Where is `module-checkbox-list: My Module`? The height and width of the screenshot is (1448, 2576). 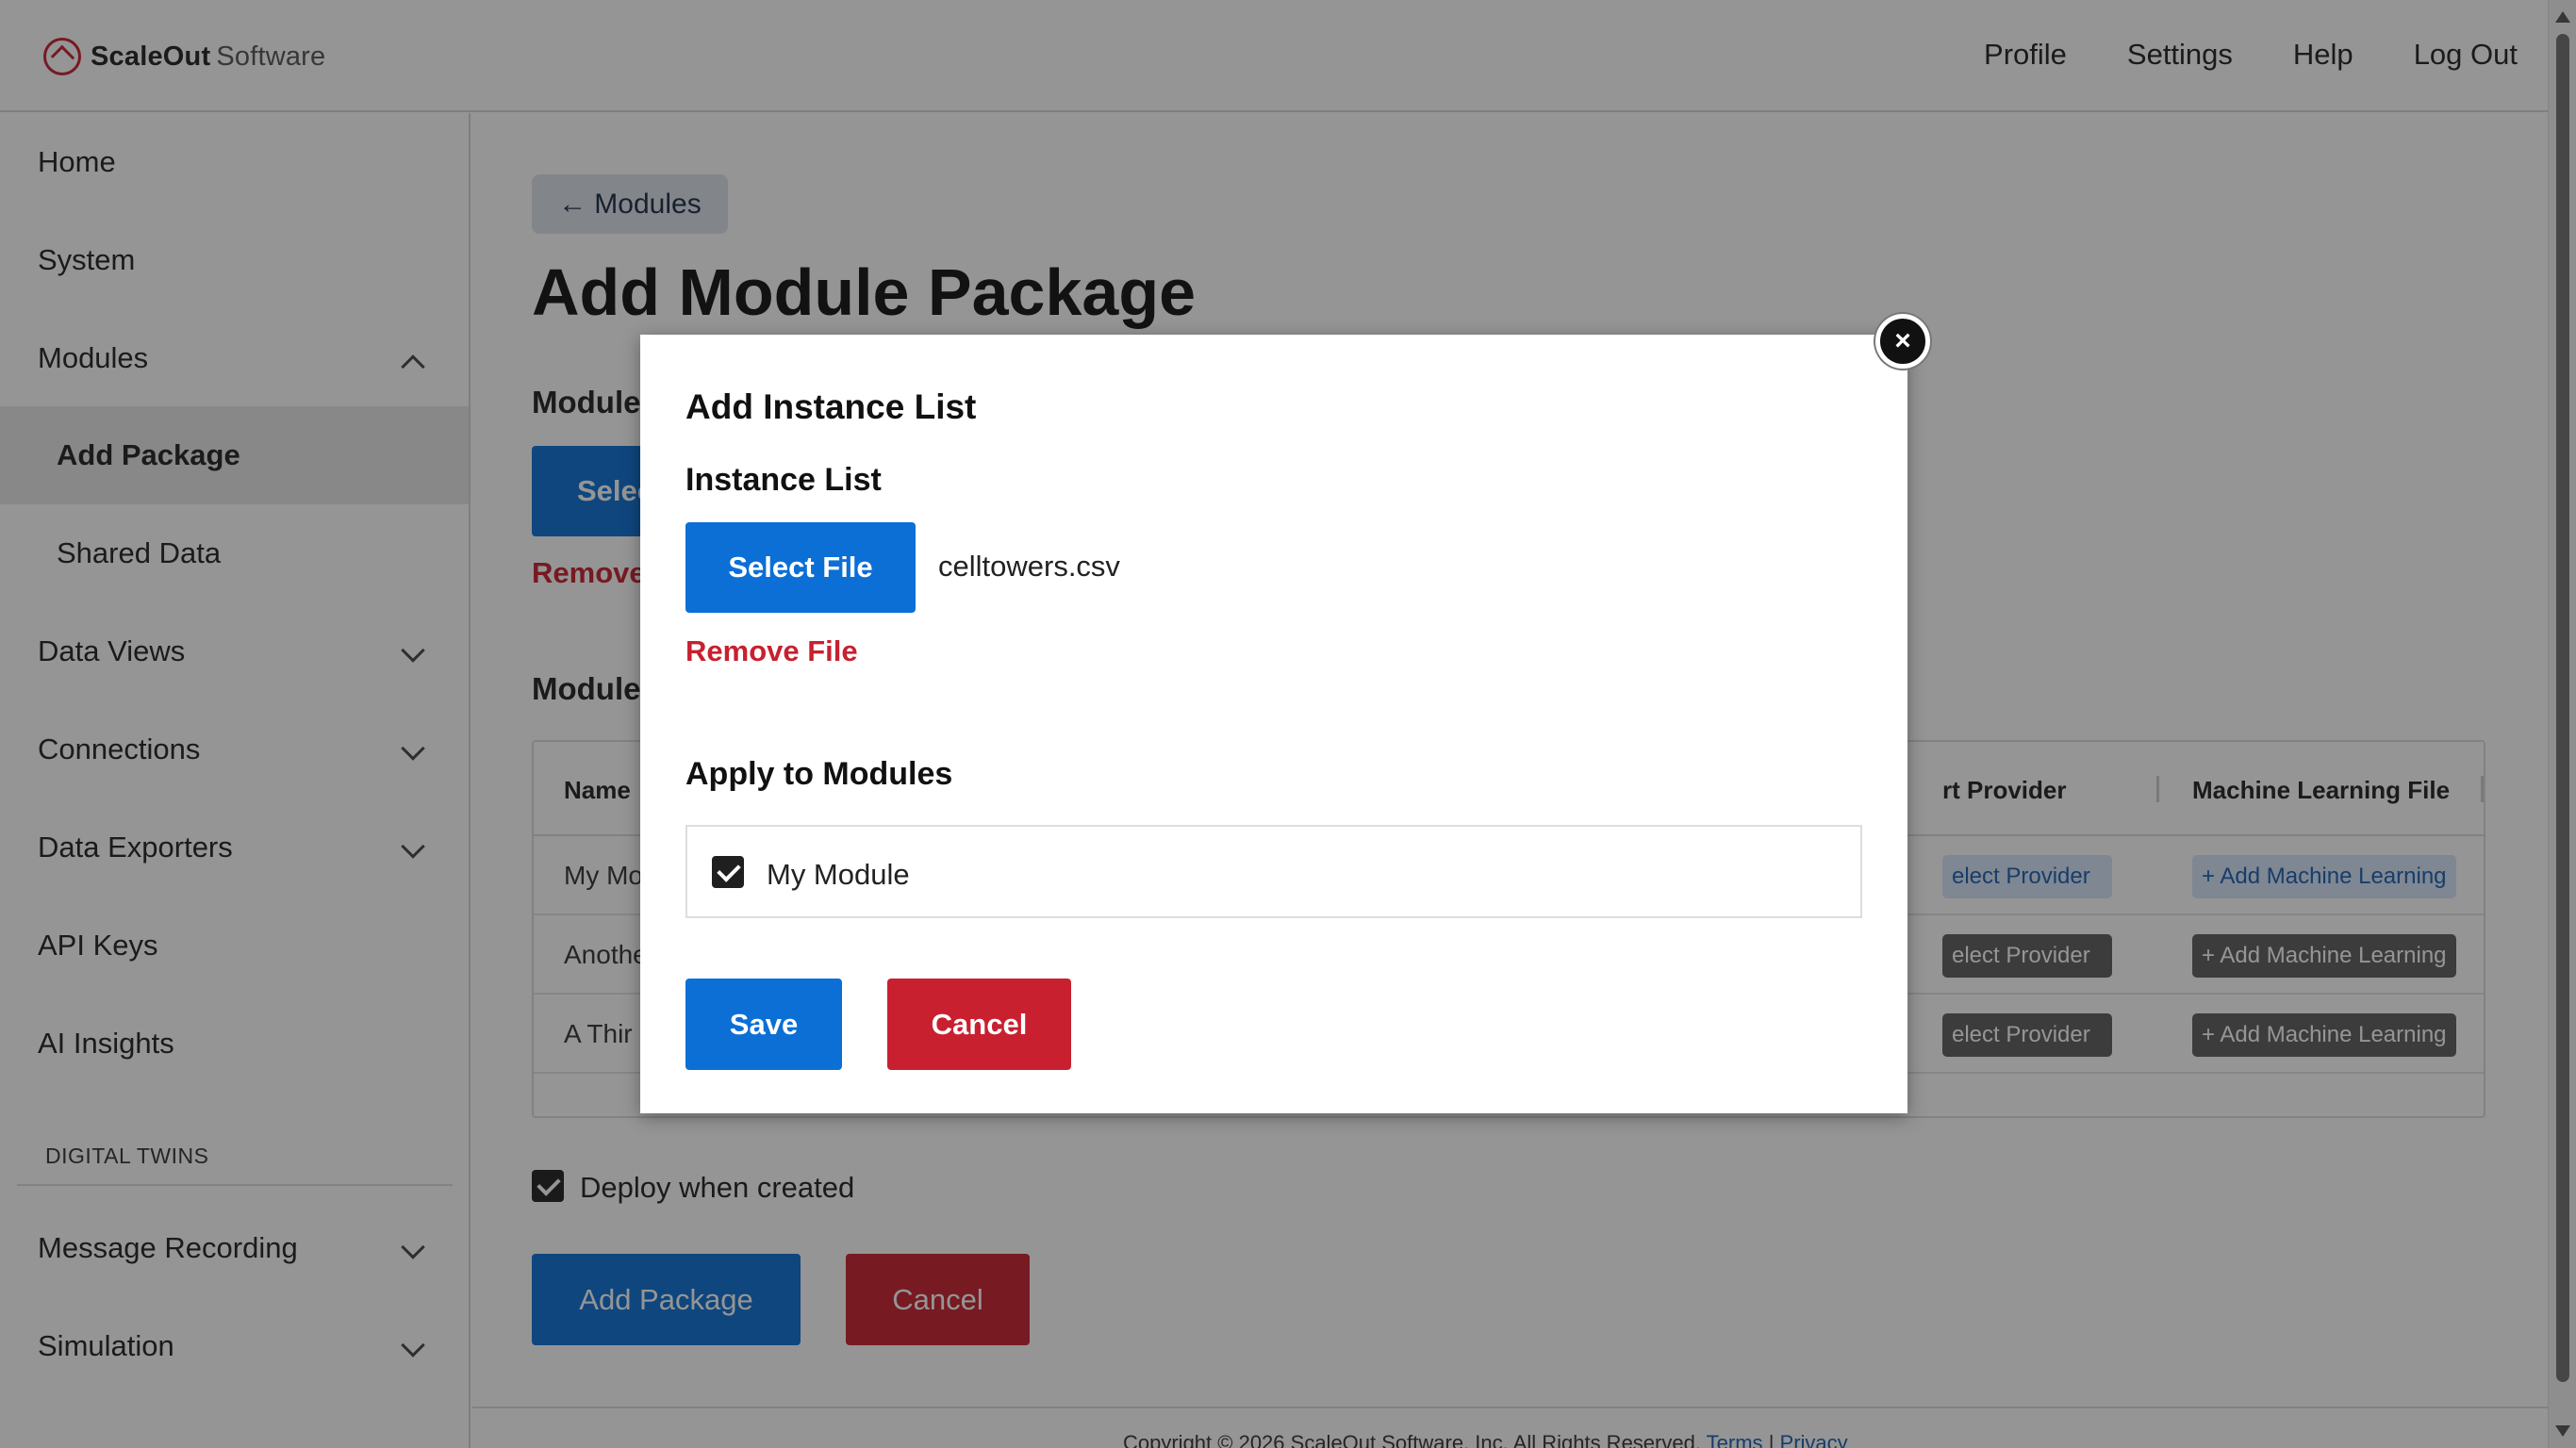
module-checkbox-list: My Module is located at coordinates (1273, 871).